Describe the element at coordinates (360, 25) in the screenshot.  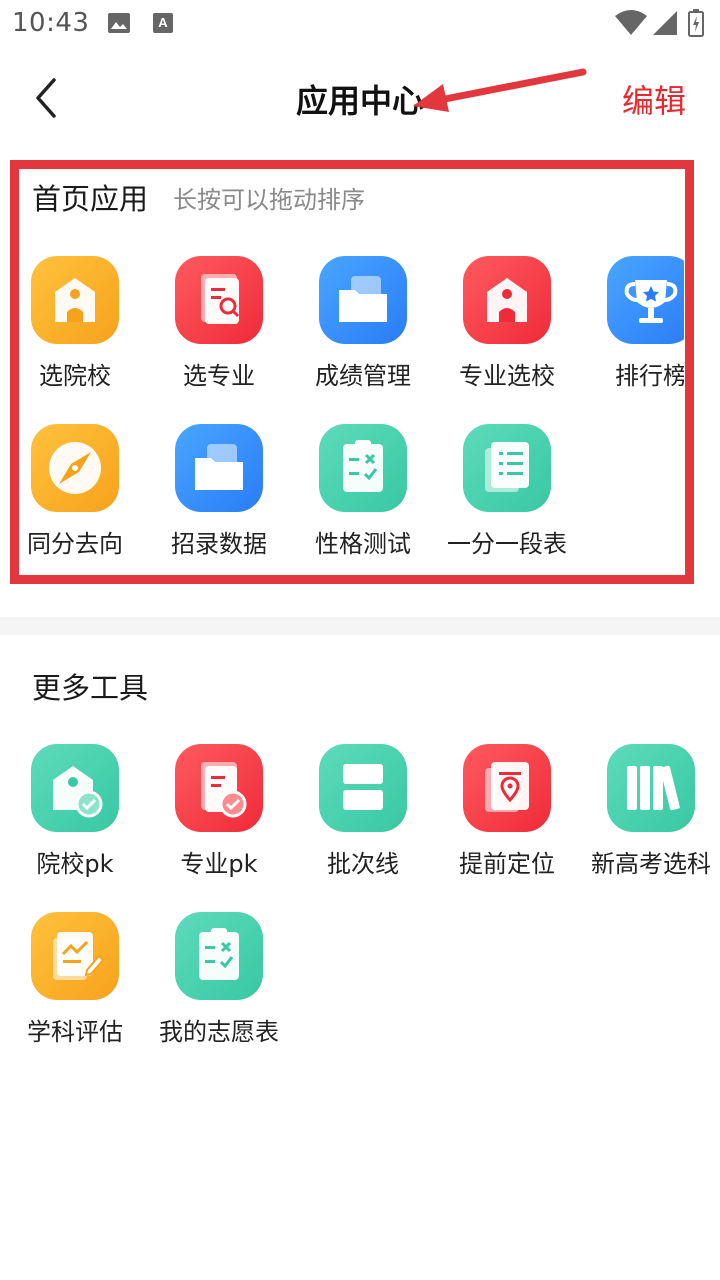
I see `status-bar: 10:43 A` at that location.